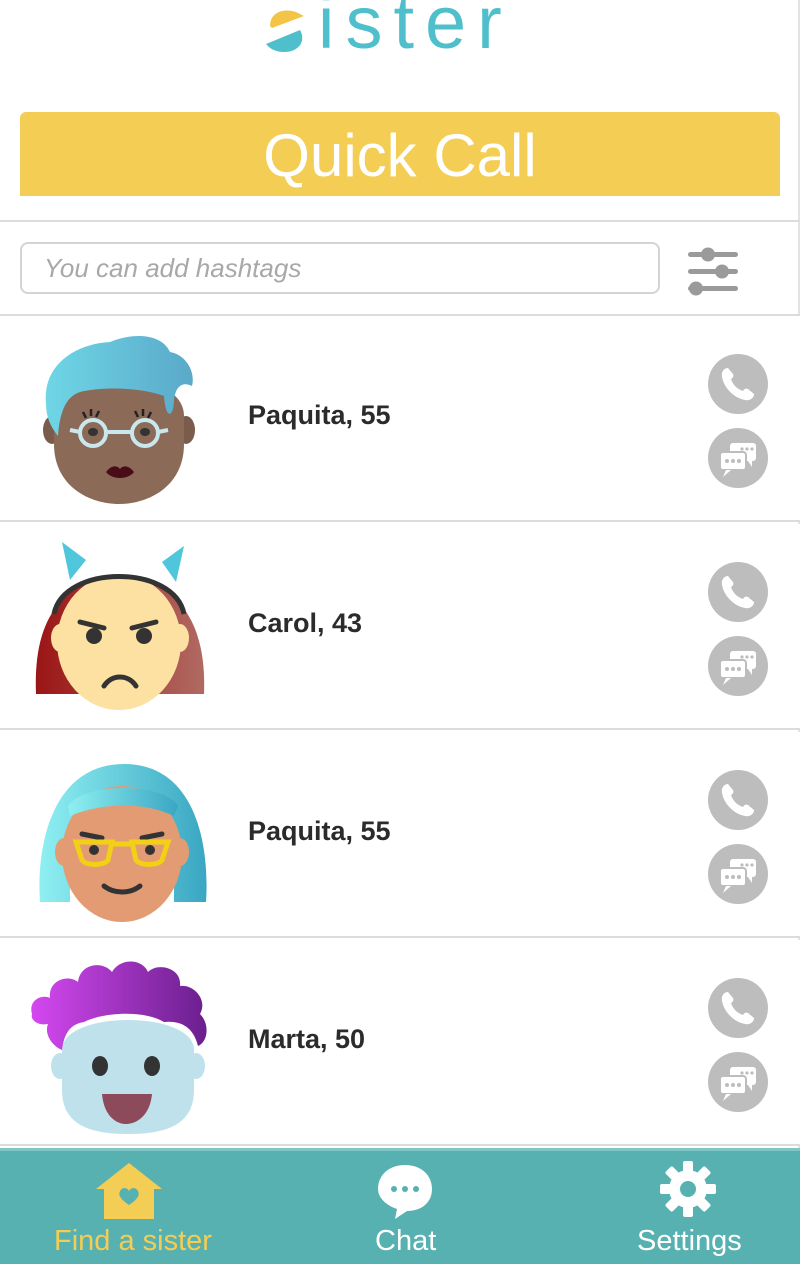 This screenshot has width=802, height=1264. Describe the element at coordinates (305, 623) in the screenshot. I see `contact-name: Carol, 43` at that location.